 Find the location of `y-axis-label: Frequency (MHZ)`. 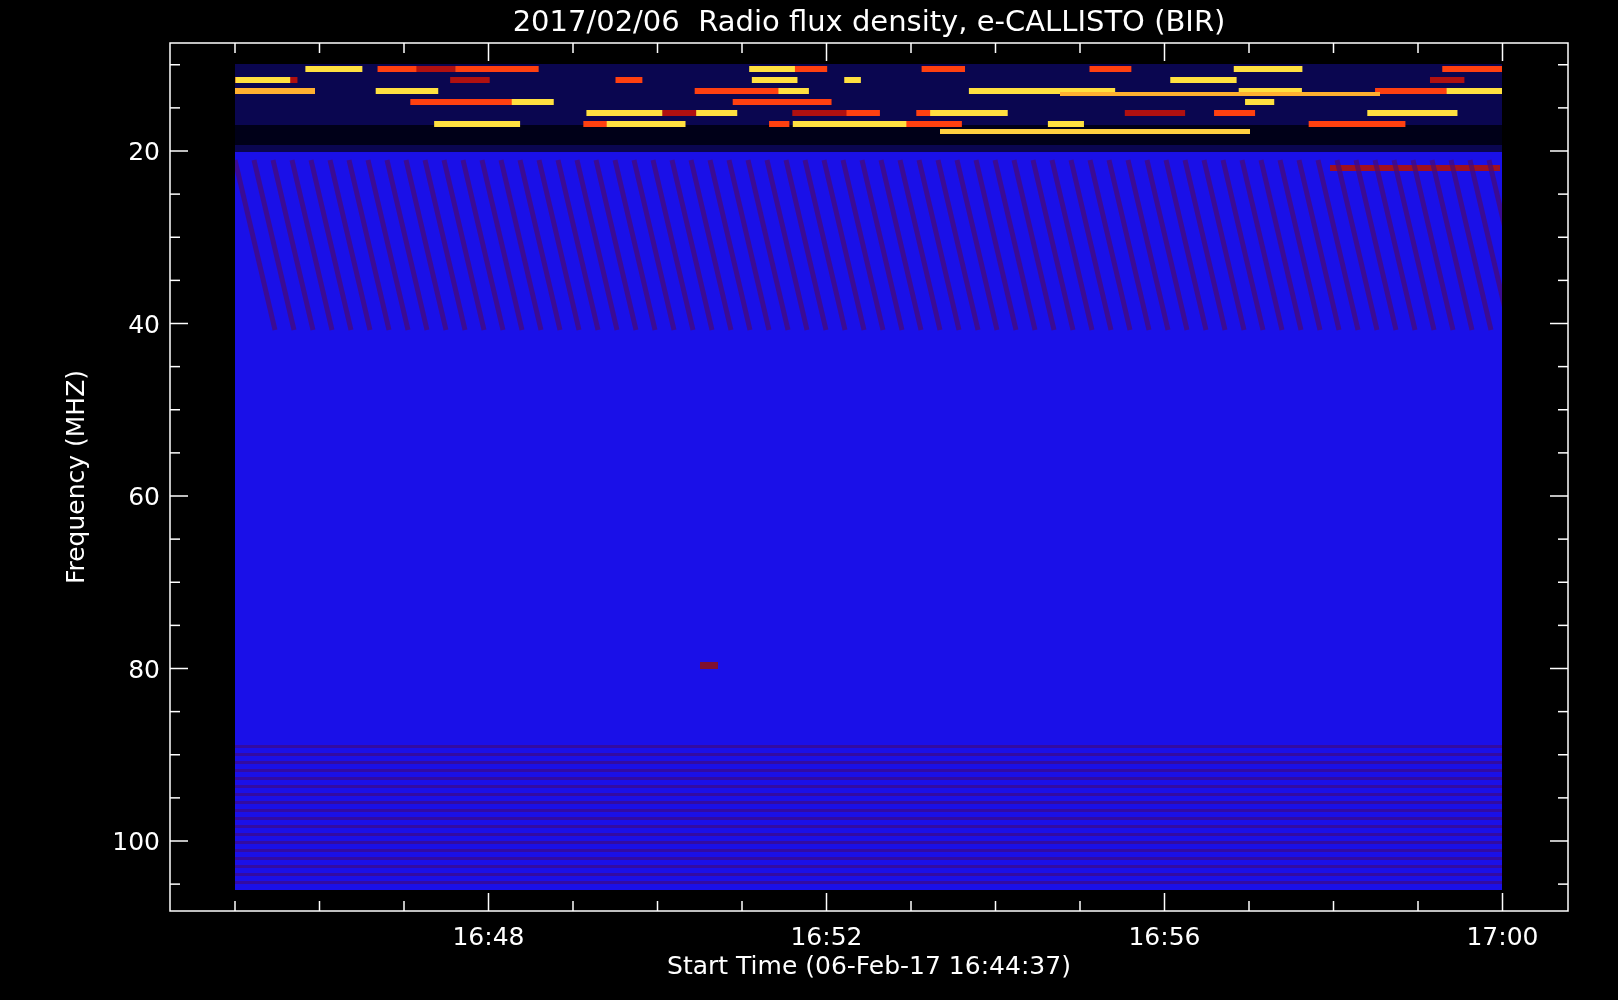

y-axis-label: Frequency (MHZ) is located at coordinates (75, 477).